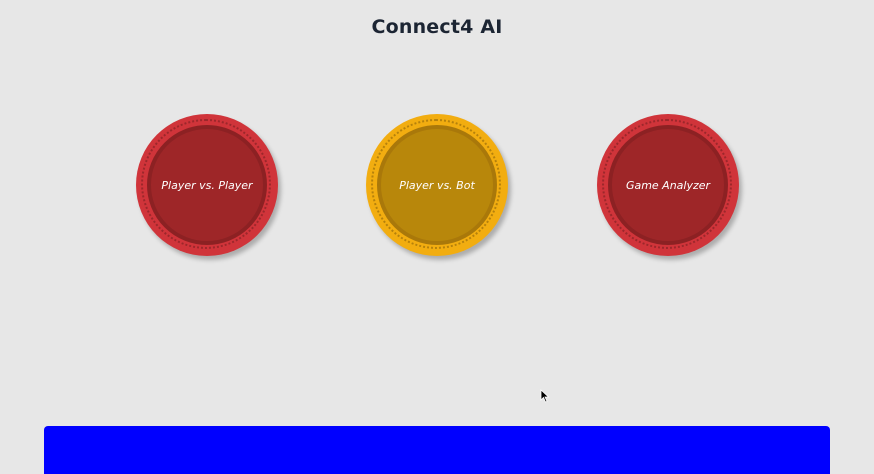 The width and height of the screenshot is (874, 474). I want to click on mouse-pointer-icon, so click(545, 396).